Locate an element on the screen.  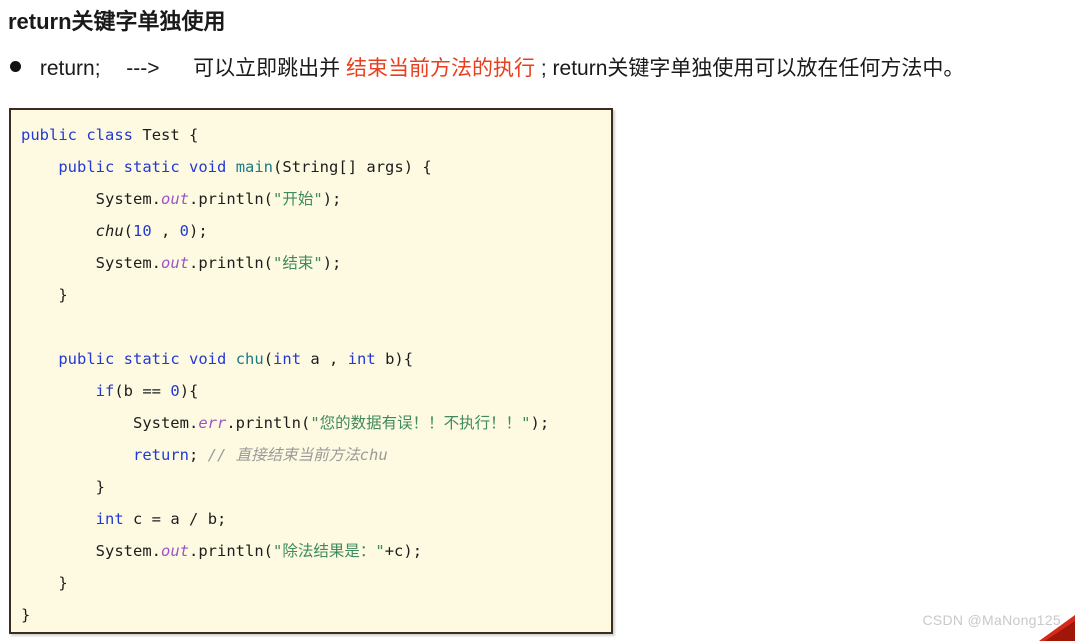
code-line: System.out.println("除法结果是："+c); is located at coordinates (259, 551).